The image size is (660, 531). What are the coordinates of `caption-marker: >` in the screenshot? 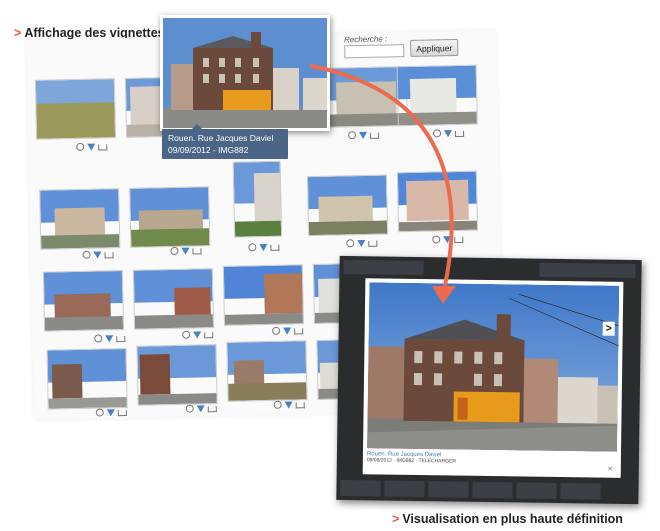 It's located at (396, 519).